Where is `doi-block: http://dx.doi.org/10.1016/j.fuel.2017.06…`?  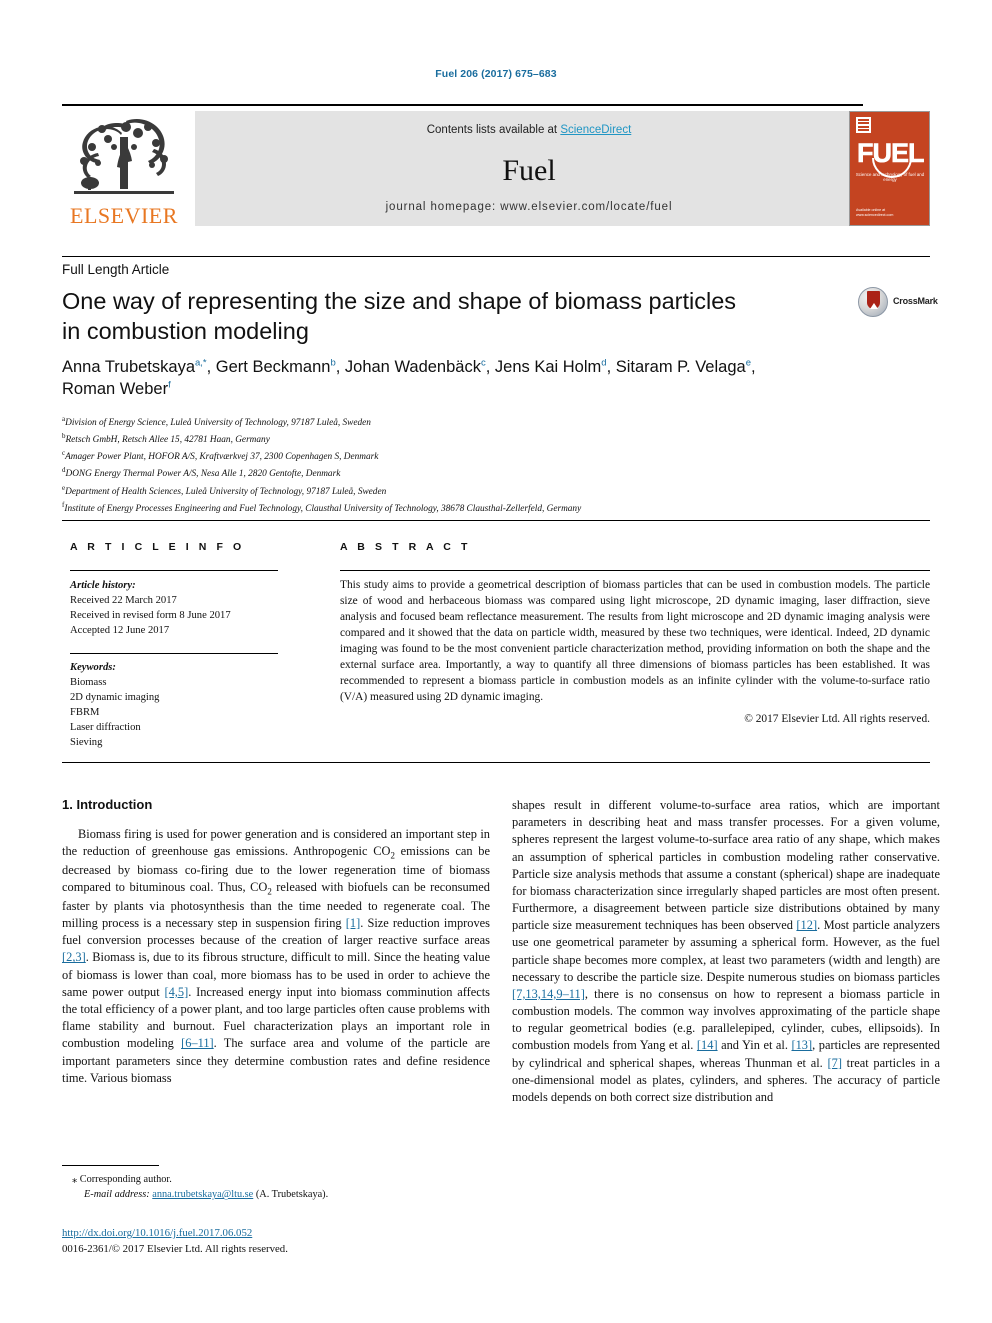 doi-block: http://dx.doi.org/10.1016/j.fuel.2017.06… is located at coordinates (276, 1241).